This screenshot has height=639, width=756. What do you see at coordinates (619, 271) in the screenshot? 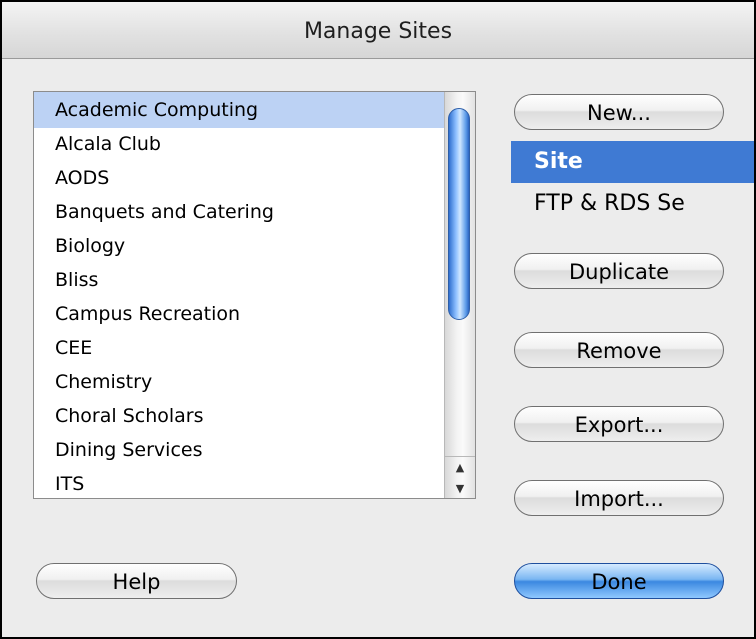
I see `duplicate-button: Duplicate` at bounding box center [619, 271].